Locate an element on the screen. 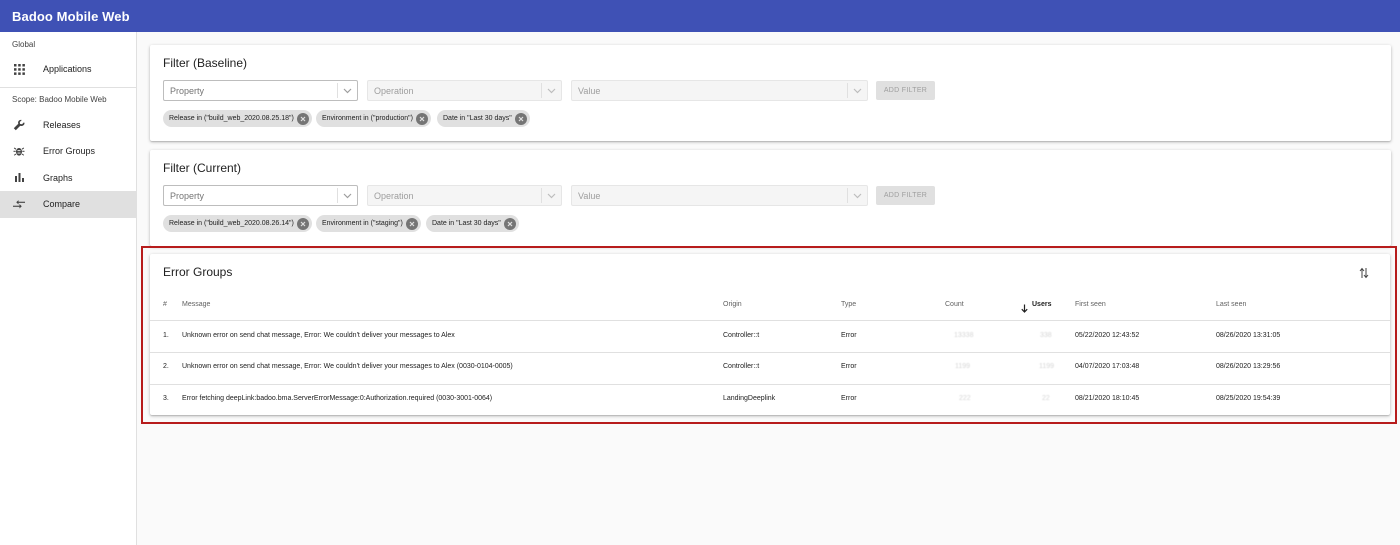 This screenshot has width=1400, height=545. filter-chip: Release in ("build_web_2020.08.25.18") is located at coordinates (237, 118).